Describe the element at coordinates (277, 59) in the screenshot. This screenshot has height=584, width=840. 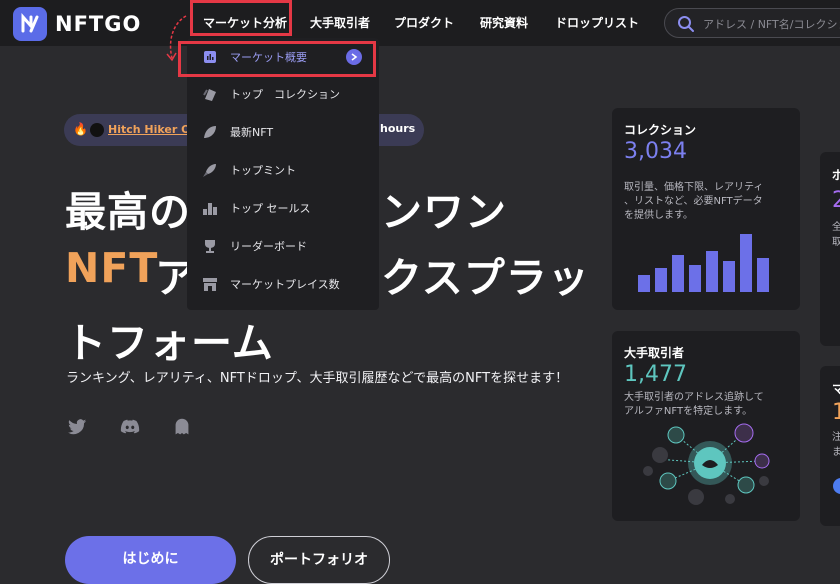
I see `menu-highlight-box` at that location.